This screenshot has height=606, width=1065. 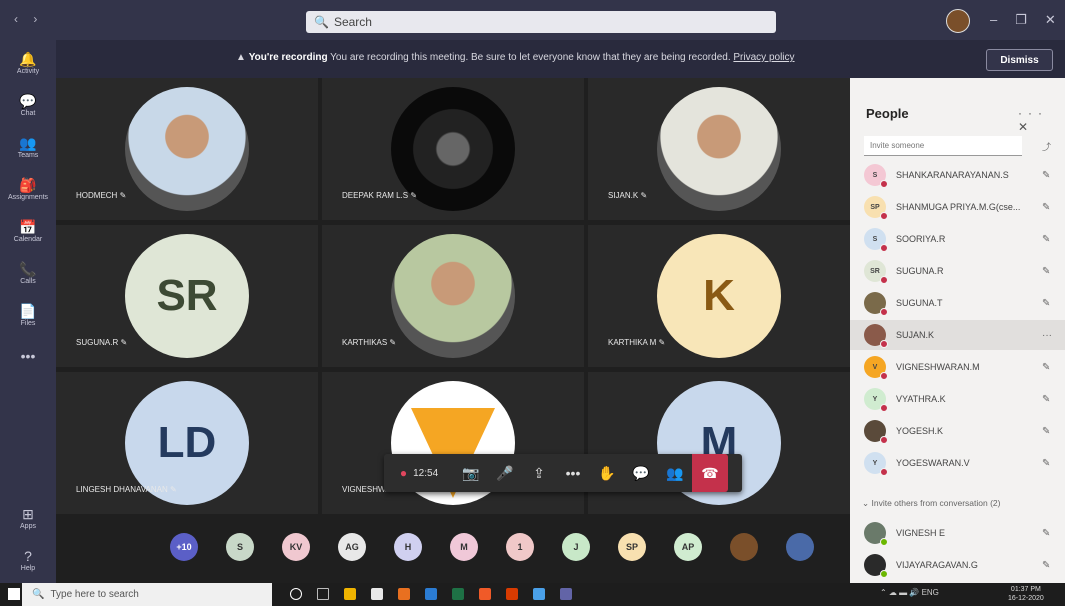 I want to click on overflow-avatar: M, so click(x=464, y=547).